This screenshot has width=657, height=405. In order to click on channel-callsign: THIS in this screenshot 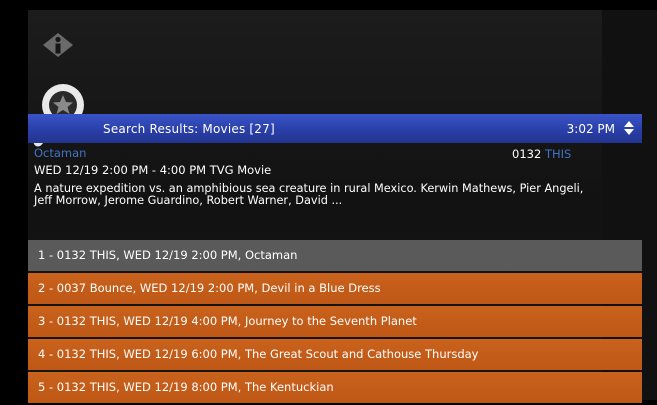, I will do `click(558, 154)`.